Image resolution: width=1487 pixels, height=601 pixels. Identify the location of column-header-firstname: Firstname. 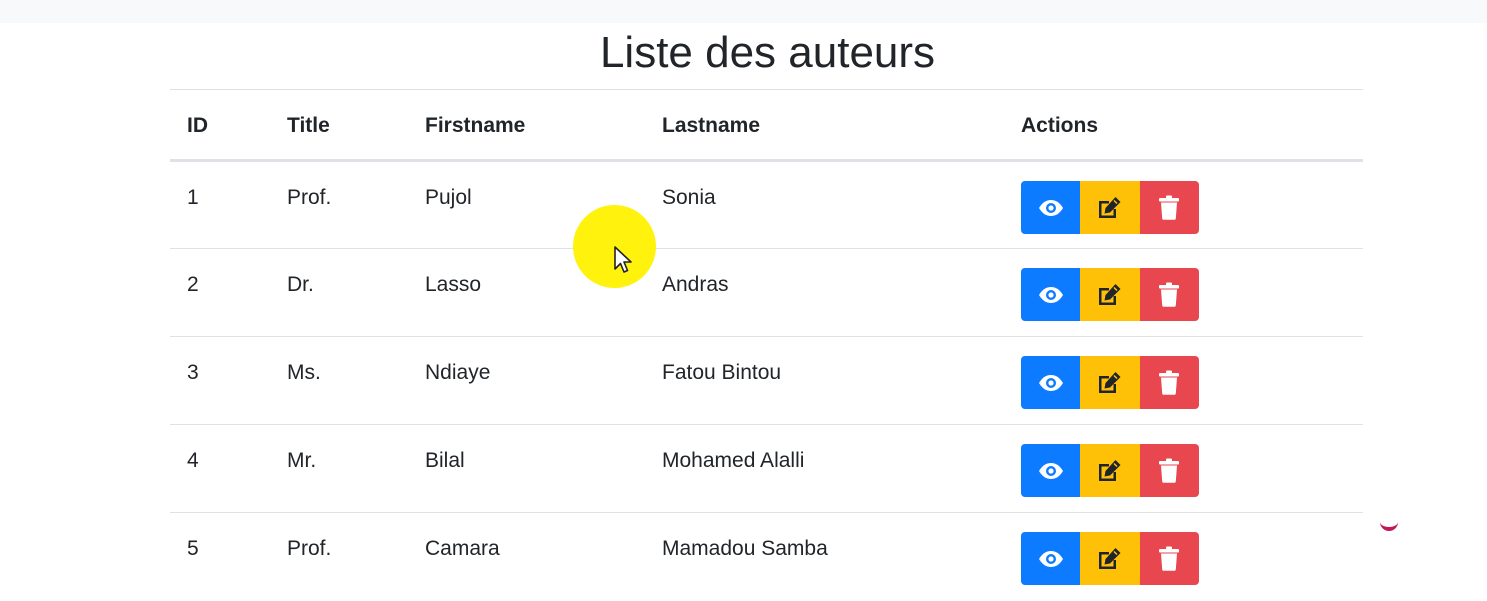
(475, 125).